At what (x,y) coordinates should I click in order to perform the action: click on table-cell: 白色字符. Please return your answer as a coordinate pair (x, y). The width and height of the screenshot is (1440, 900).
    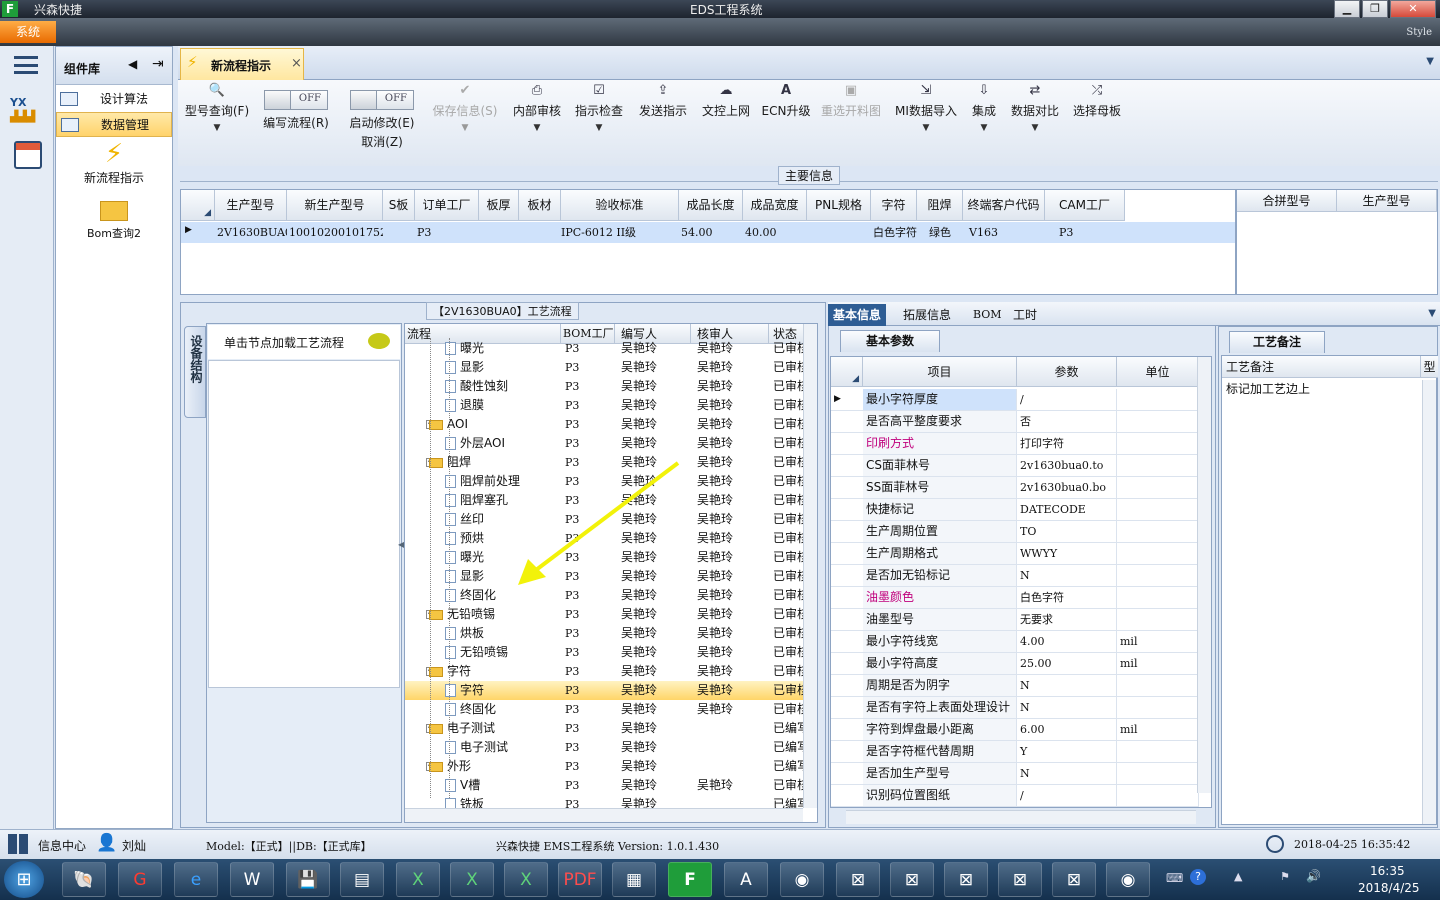
    Looking at the image, I should click on (894, 233).